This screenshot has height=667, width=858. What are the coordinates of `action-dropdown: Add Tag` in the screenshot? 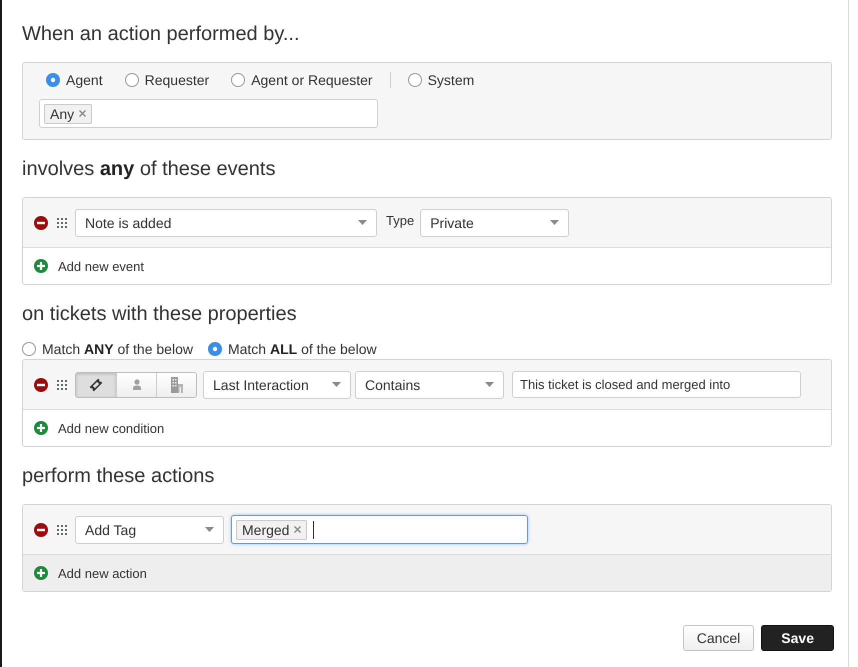 It's located at (149, 530).